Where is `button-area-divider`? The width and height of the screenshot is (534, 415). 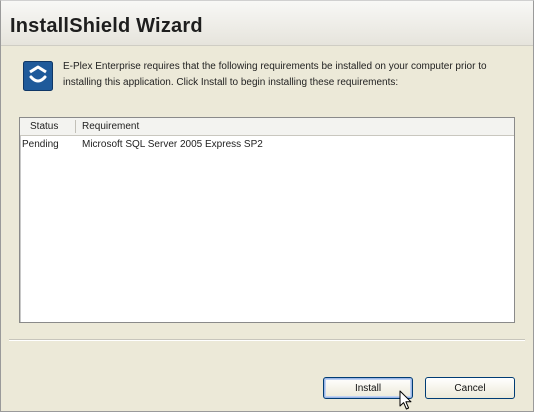 button-area-divider is located at coordinates (267, 340).